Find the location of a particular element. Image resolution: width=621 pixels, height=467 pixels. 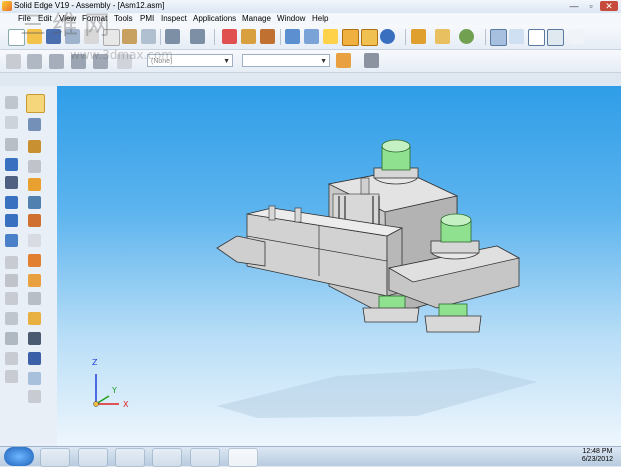

close-button: ✕ is located at coordinates (609, 6).